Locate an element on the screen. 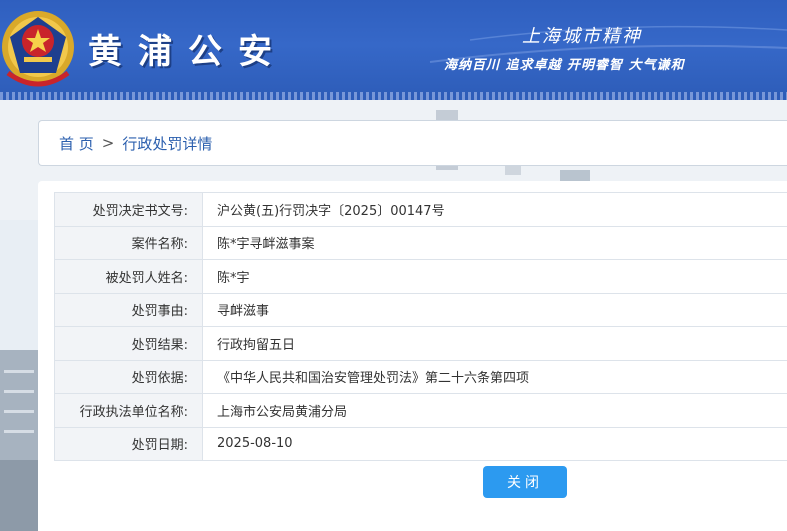  detail-row: 案件名称: 陈*宇寻衅滋事案 is located at coordinates (420, 242).